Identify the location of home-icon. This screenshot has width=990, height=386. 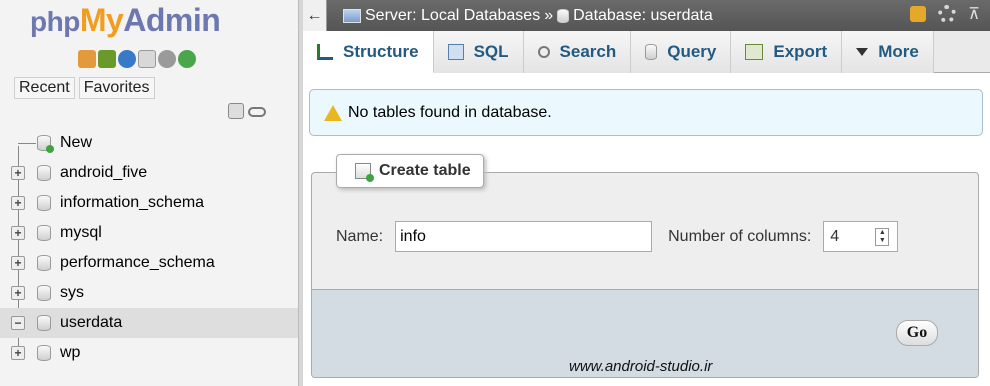
(87, 59).